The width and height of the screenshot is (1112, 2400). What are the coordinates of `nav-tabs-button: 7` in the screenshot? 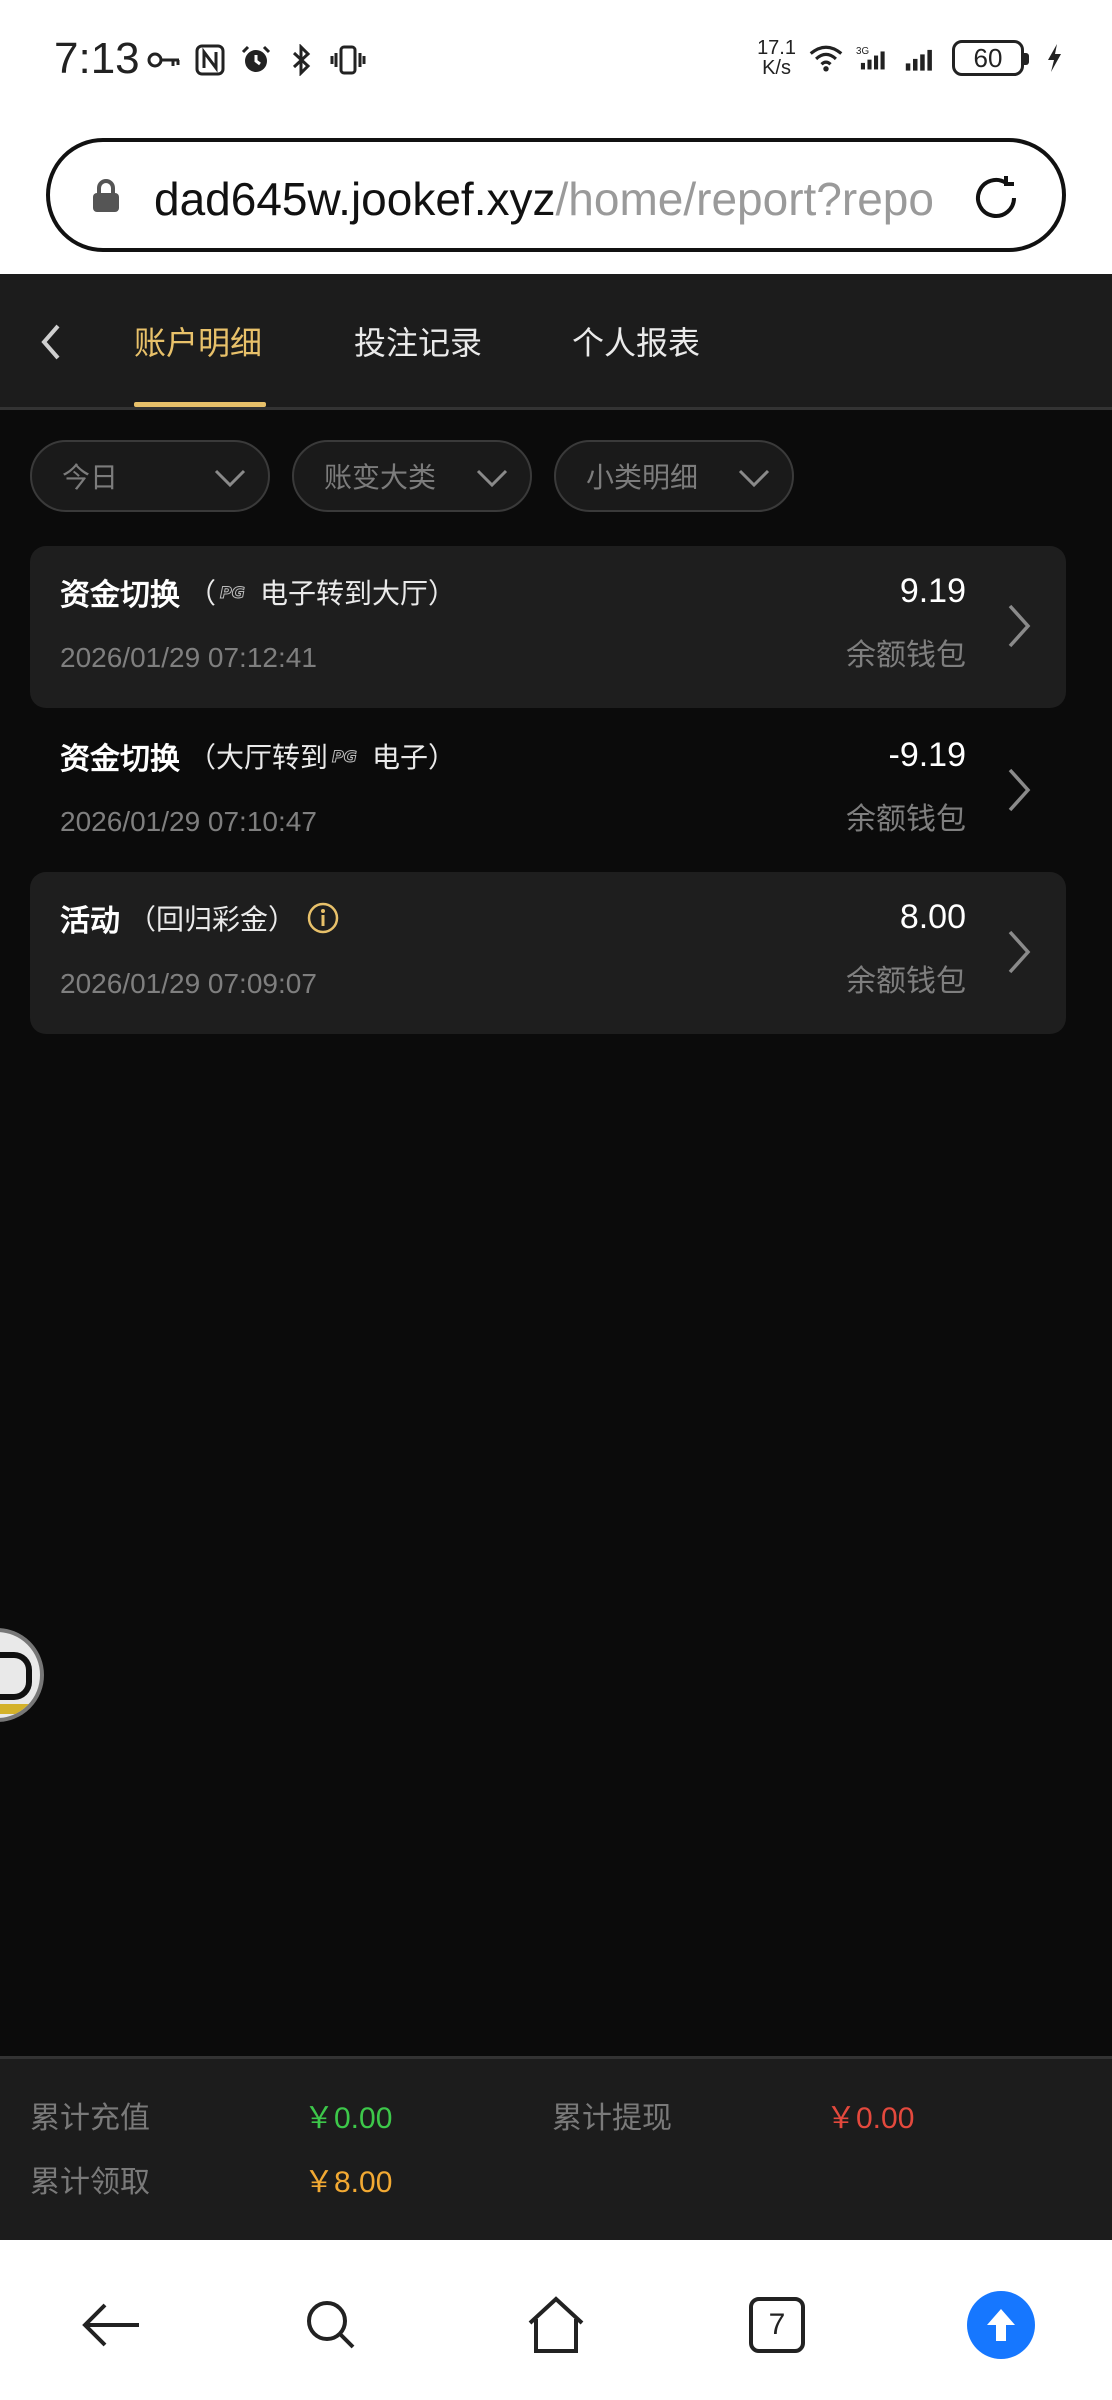 It's located at (777, 2325).